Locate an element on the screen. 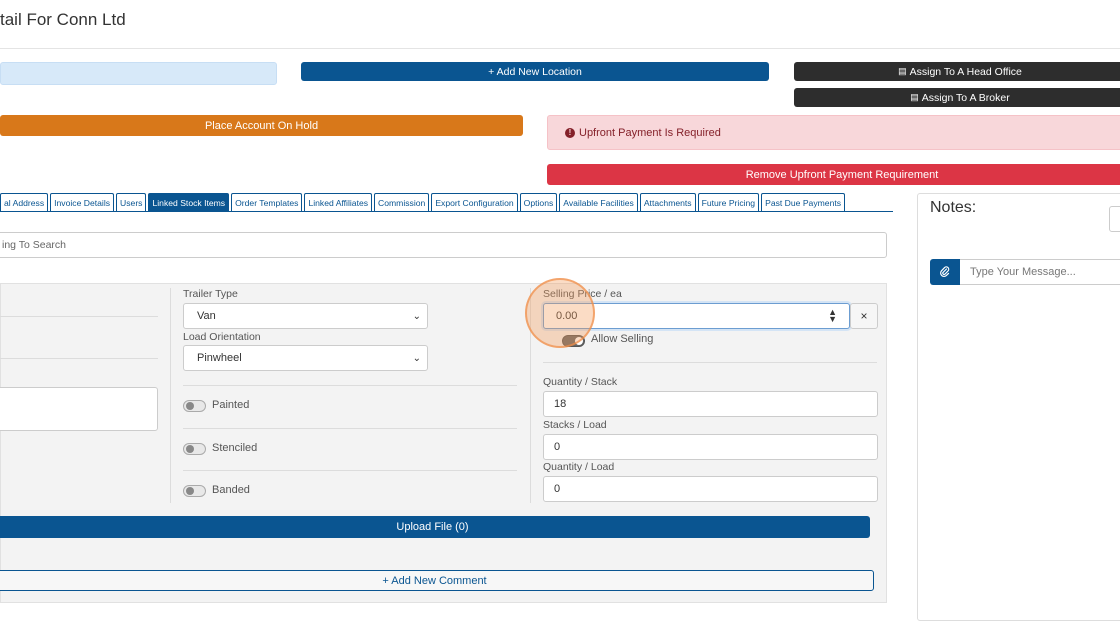  tab-attachments: Attachments is located at coordinates (667, 202).